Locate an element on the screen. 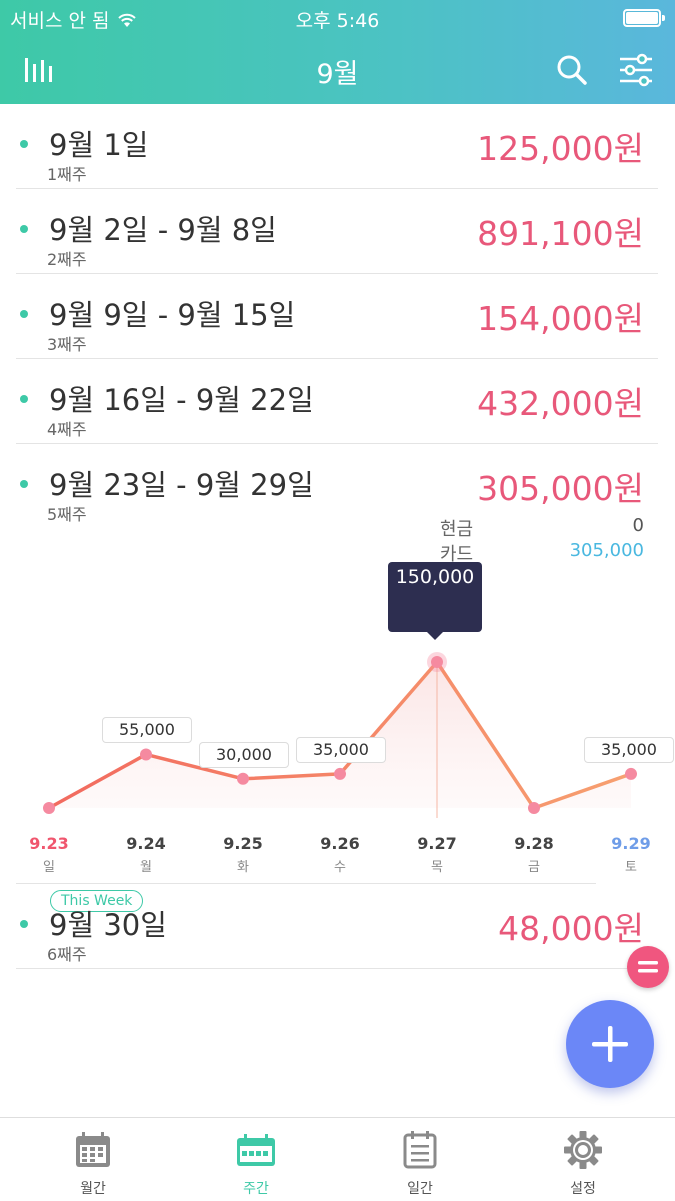  card-value: 305,000 is located at coordinates (606, 550).